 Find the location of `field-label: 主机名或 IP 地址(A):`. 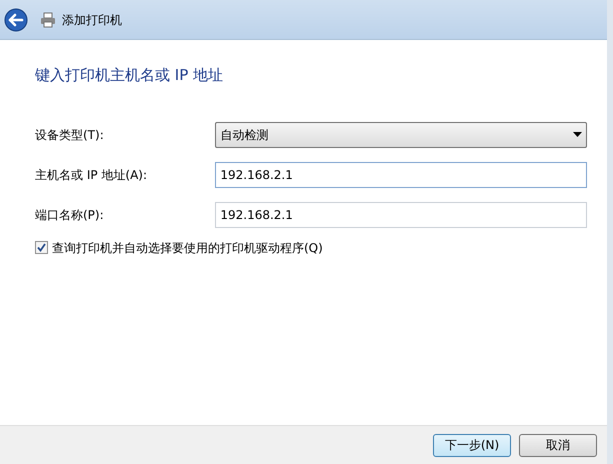

field-label: 主机名或 IP 地址(A): is located at coordinates (91, 175).